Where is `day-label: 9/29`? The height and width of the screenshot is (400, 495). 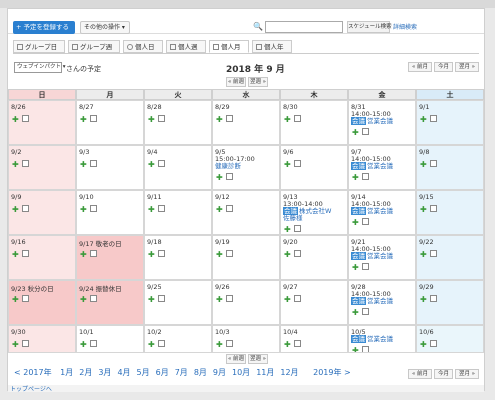 day-label: 9/29 is located at coordinates (426, 287).